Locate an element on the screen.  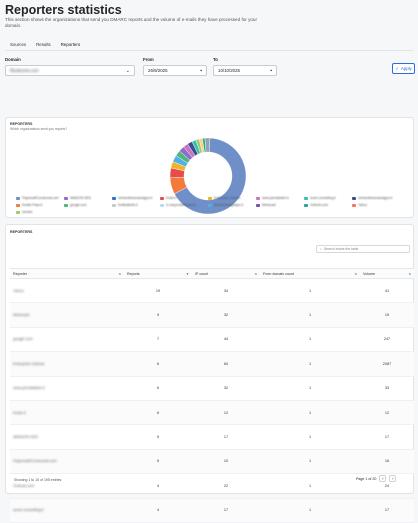
table-row: Enterprise Outlook 6 60 1 2087 is located at coordinates (212, 364).